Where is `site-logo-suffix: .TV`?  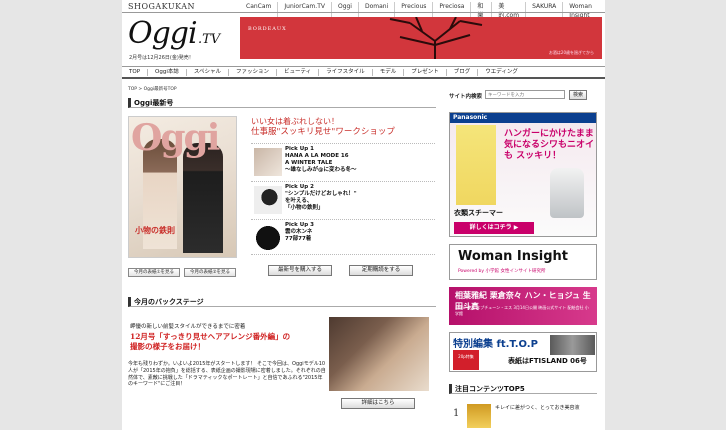 site-logo-suffix: .TV is located at coordinates (209, 39).